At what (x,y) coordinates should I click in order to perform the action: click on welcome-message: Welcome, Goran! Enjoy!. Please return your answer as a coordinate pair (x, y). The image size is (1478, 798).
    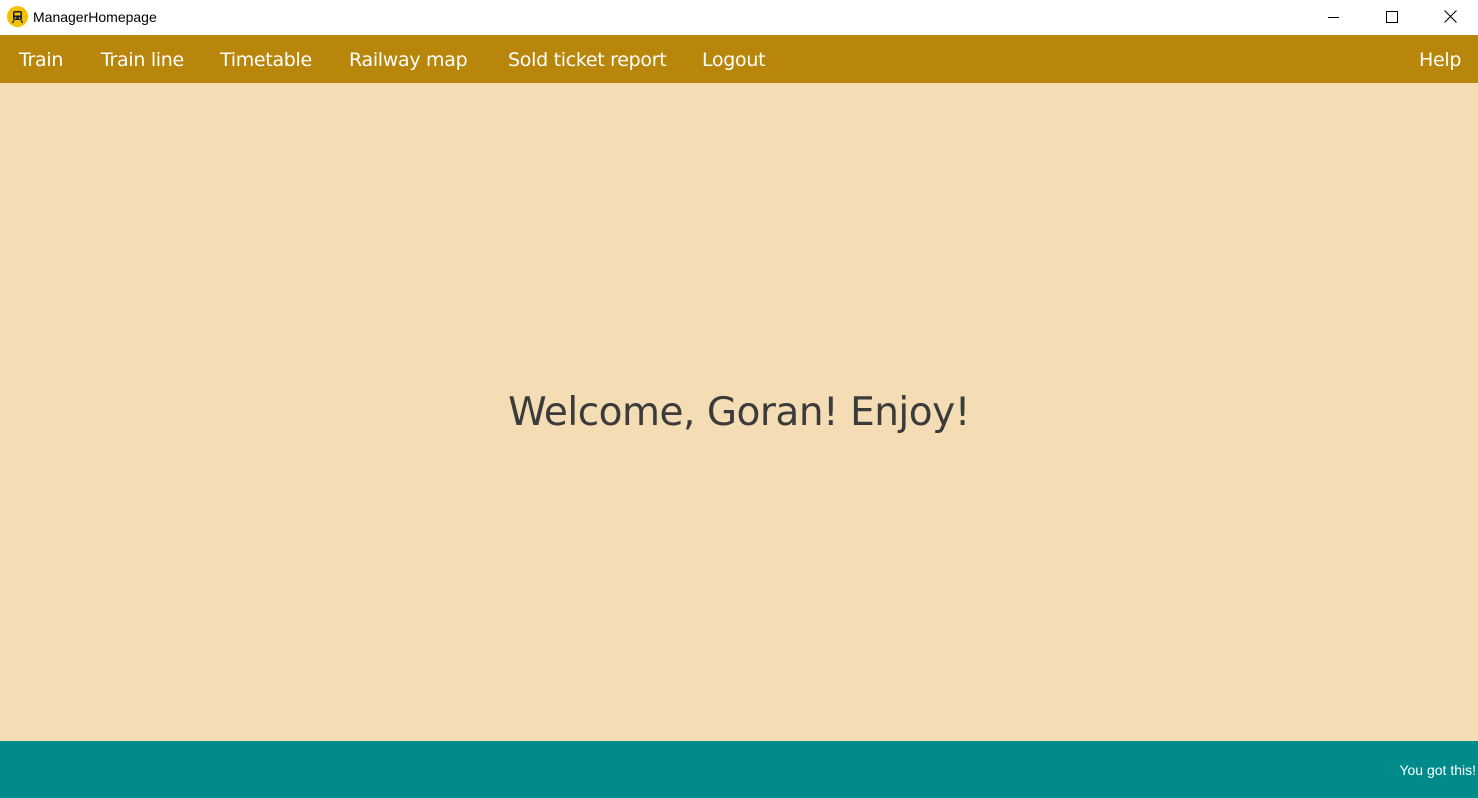
    Looking at the image, I should click on (739, 412).